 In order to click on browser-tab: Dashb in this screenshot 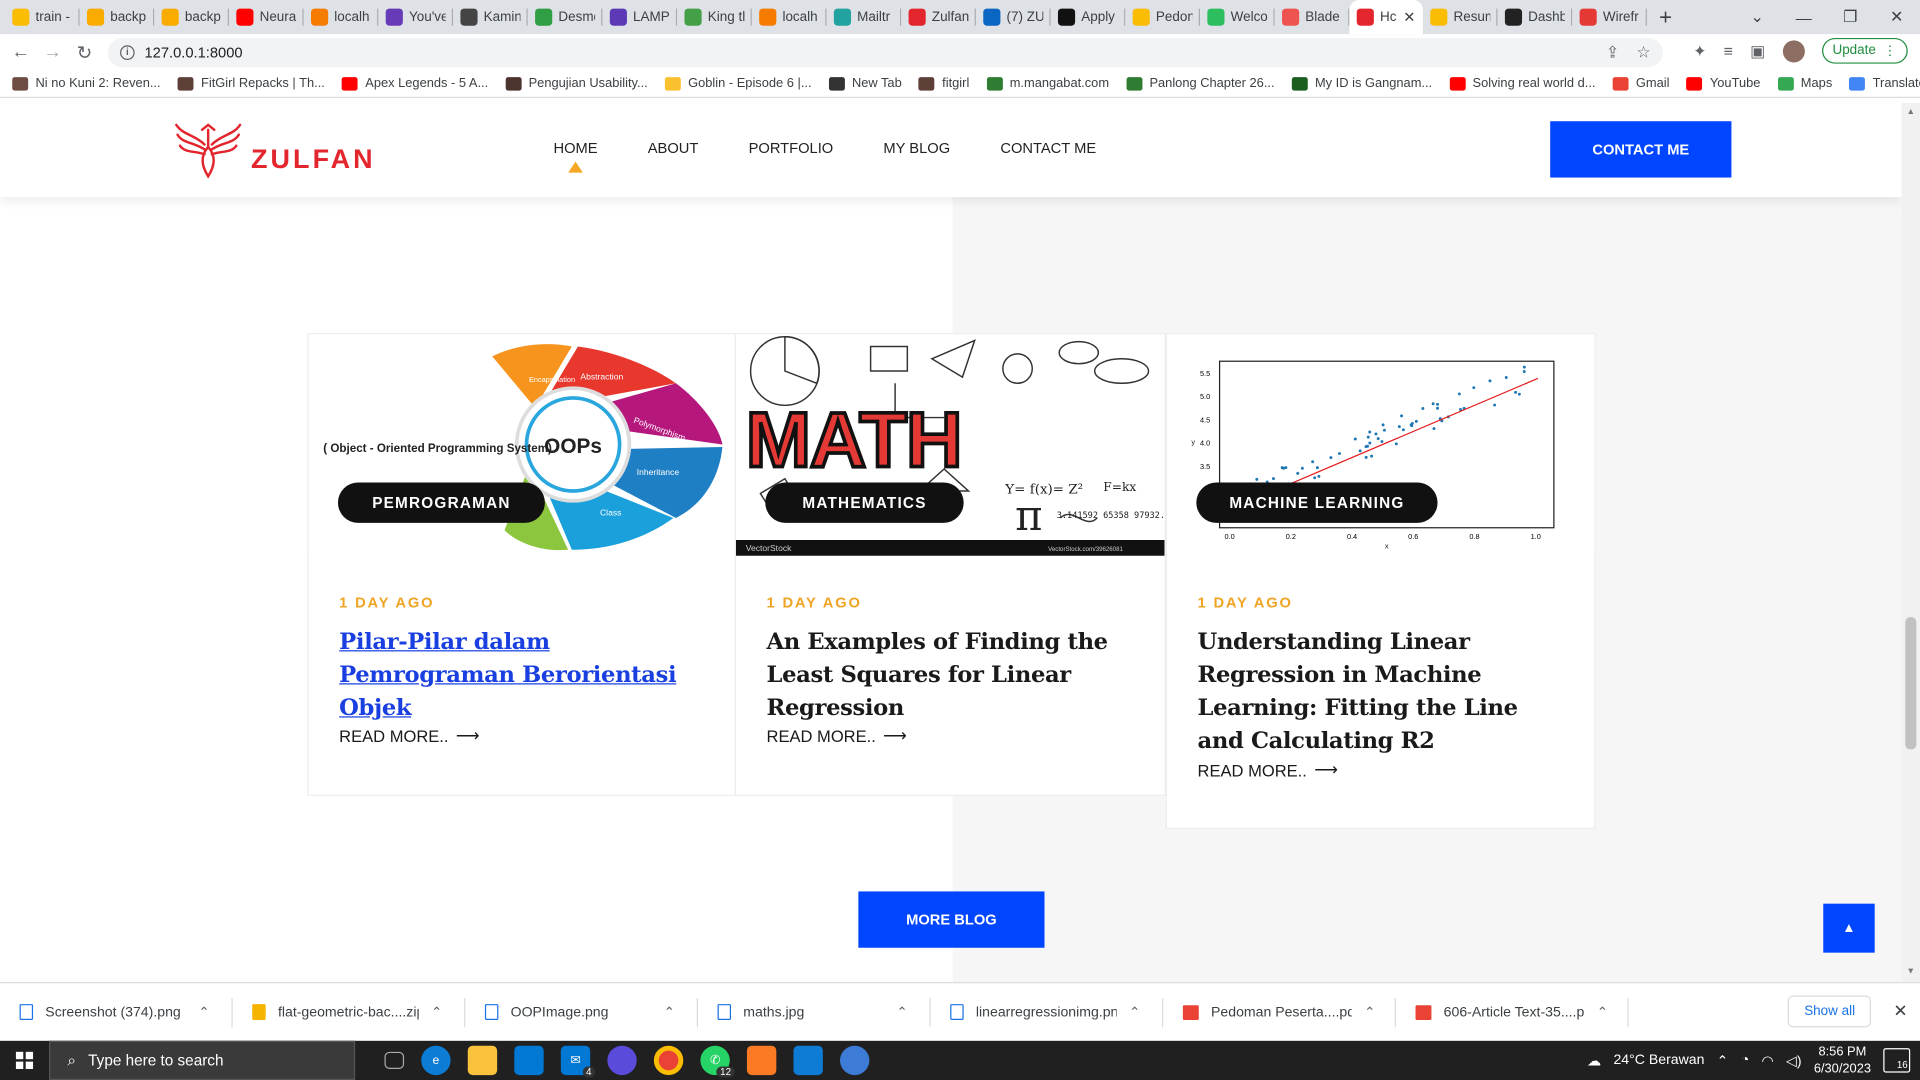, I will do `click(1535, 17)`.